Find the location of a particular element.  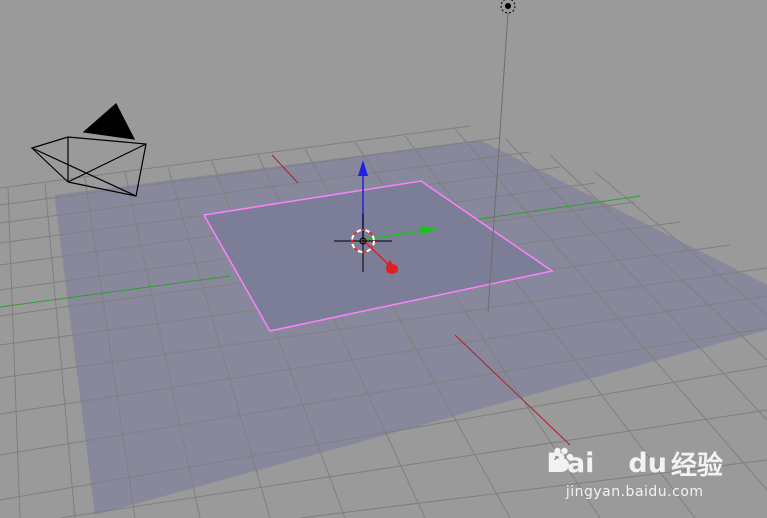

paw-icon is located at coordinates (587, 463).